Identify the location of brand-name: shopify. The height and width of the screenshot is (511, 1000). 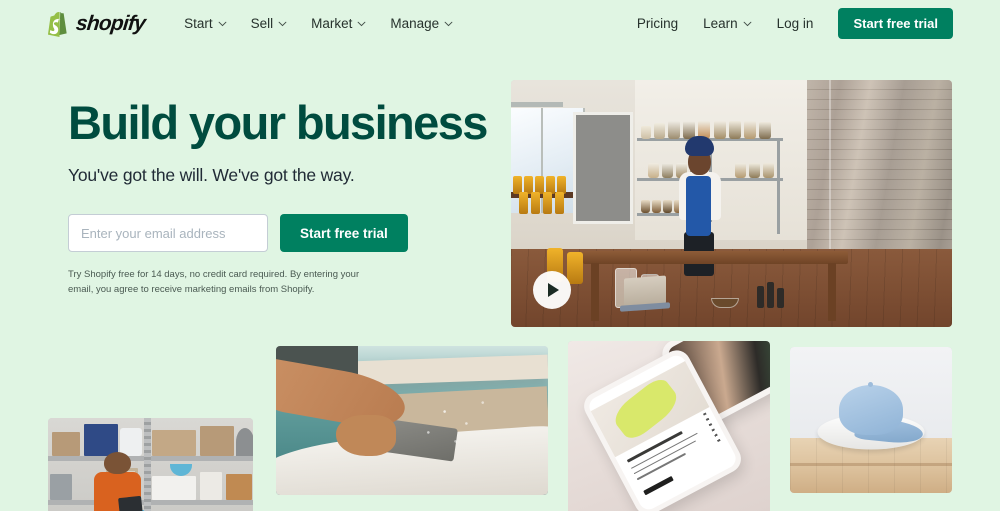
(110, 23).